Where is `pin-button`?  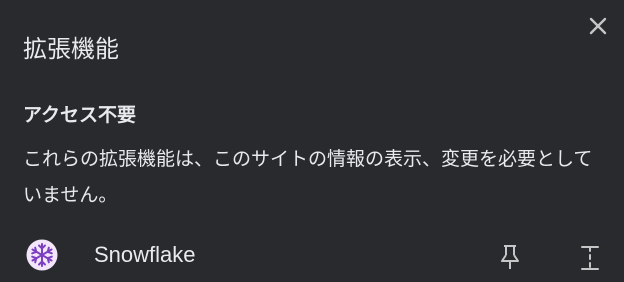 pin-button is located at coordinates (510, 257).